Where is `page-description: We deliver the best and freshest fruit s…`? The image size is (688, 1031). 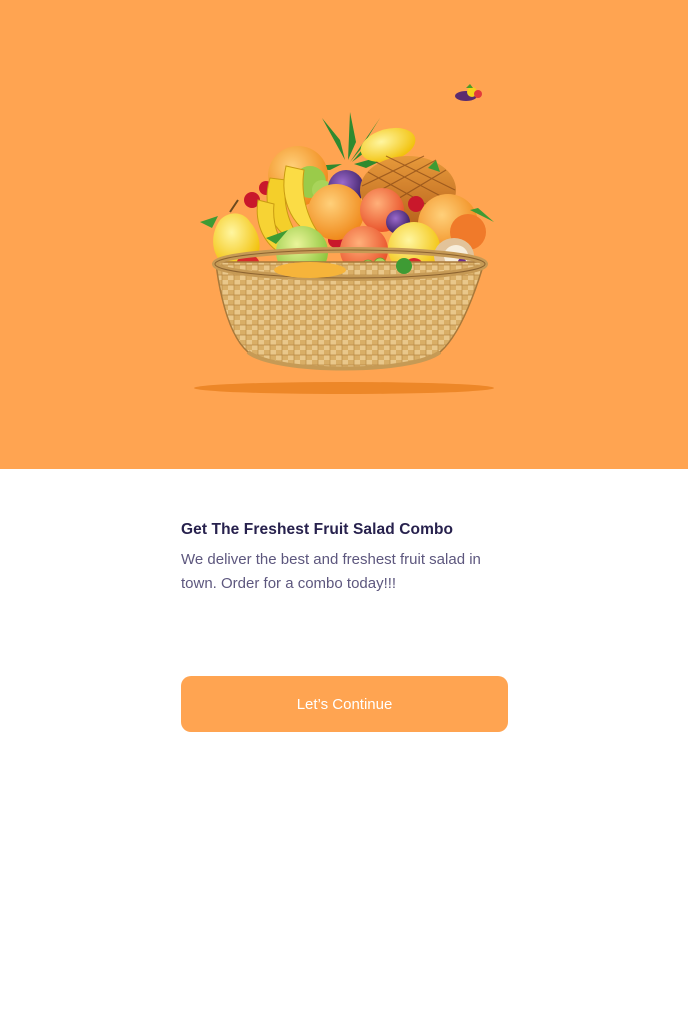 page-description: We deliver the best and freshest fruit s… is located at coordinates (331, 571).